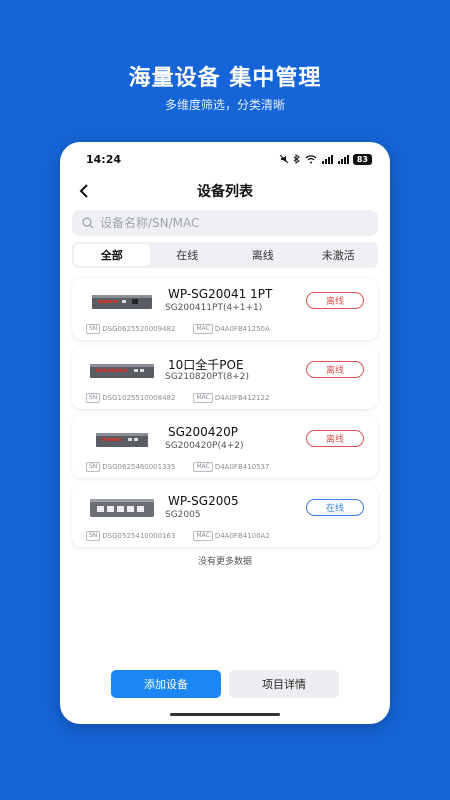 This screenshot has width=450, height=800. What do you see at coordinates (284, 684) in the screenshot?
I see `project-details-button: 项目详情` at bounding box center [284, 684].